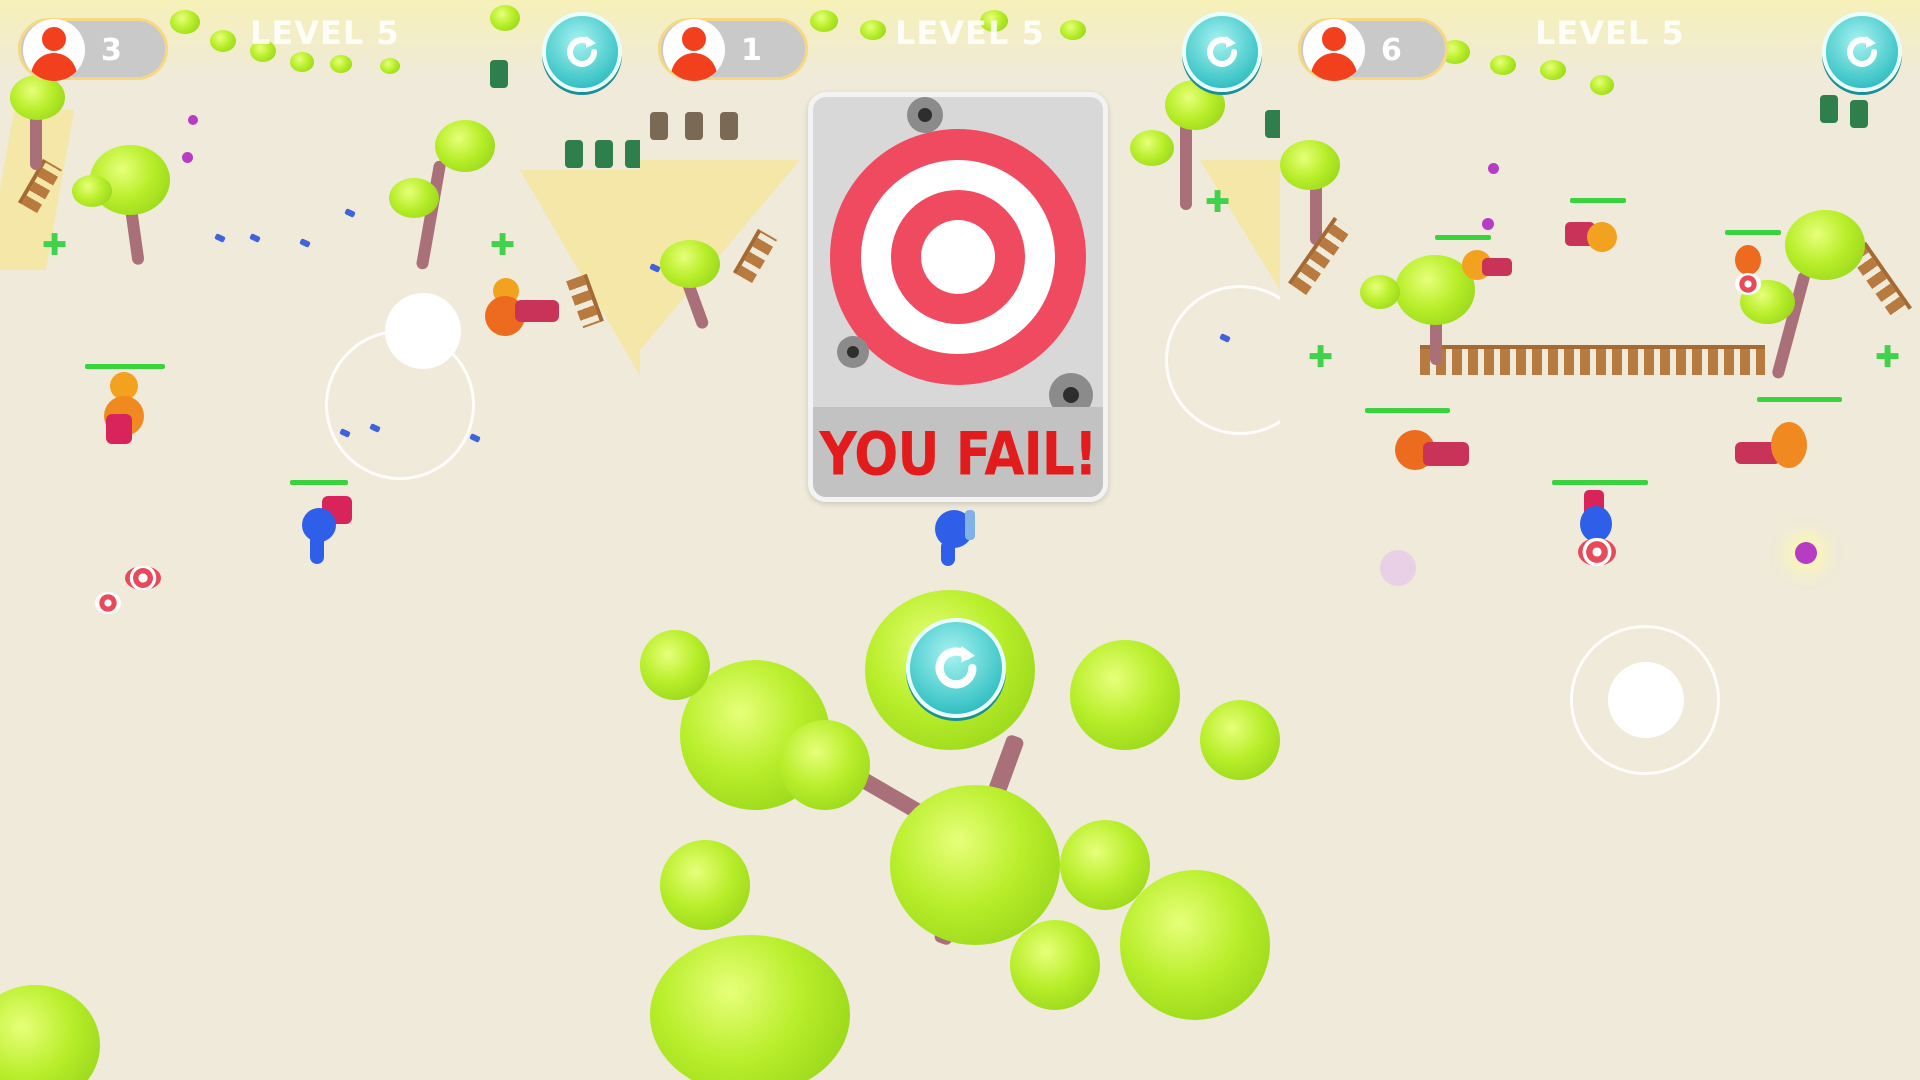  Describe the element at coordinates (958, 455) in the screenshot. I see `fail-message: YOU FAIL!` at that location.